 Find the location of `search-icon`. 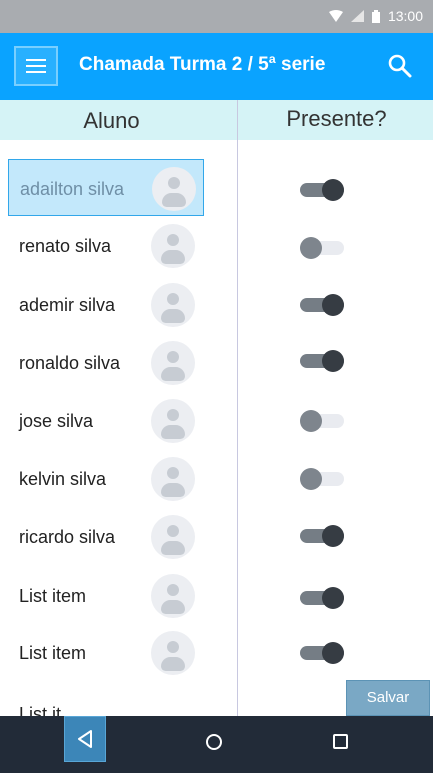

search-icon is located at coordinates (400, 66).